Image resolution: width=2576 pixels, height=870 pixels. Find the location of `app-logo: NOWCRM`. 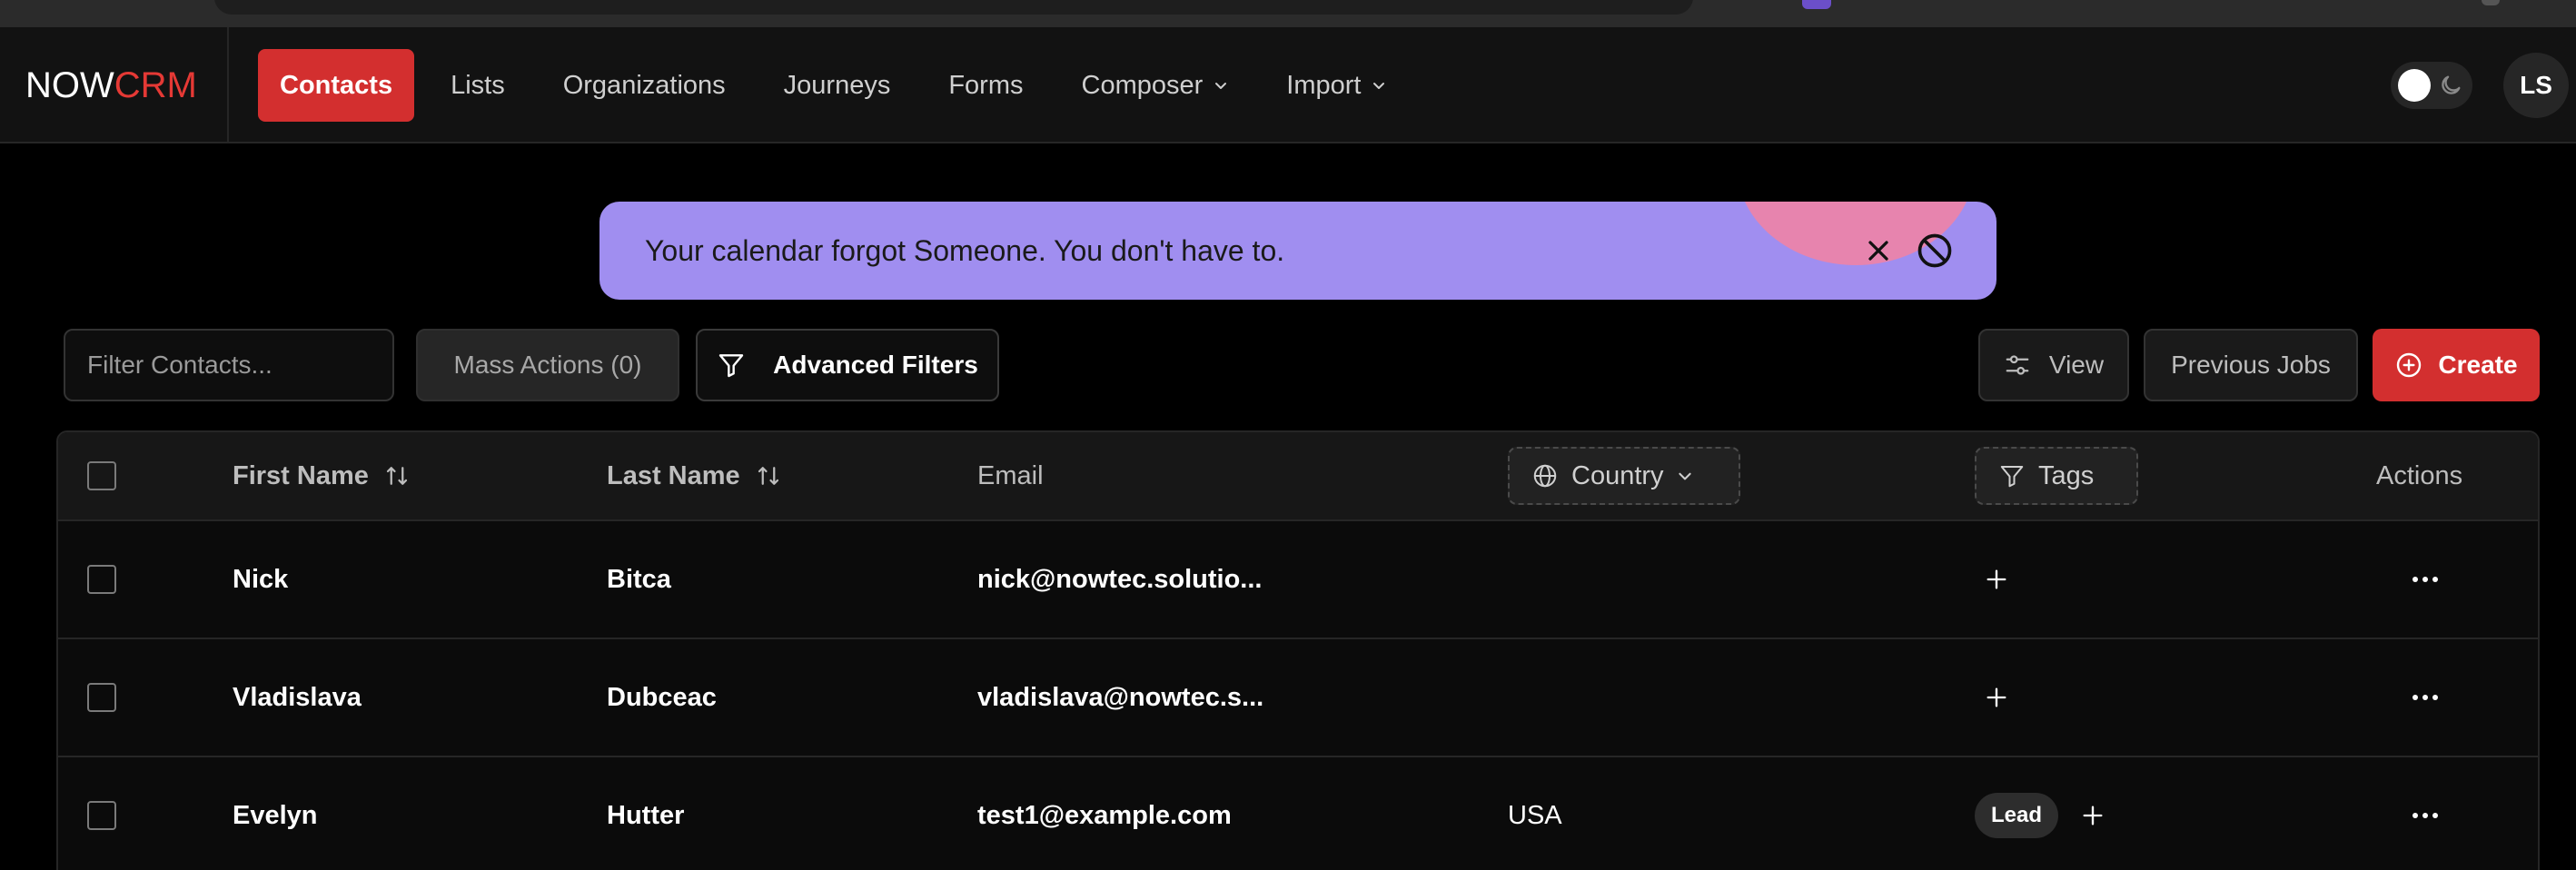

app-logo: NOWCRM is located at coordinates (111, 85).